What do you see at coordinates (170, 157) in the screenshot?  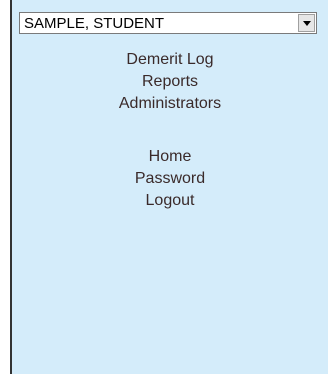 I see `nav-link-home: Home` at bounding box center [170, 157].